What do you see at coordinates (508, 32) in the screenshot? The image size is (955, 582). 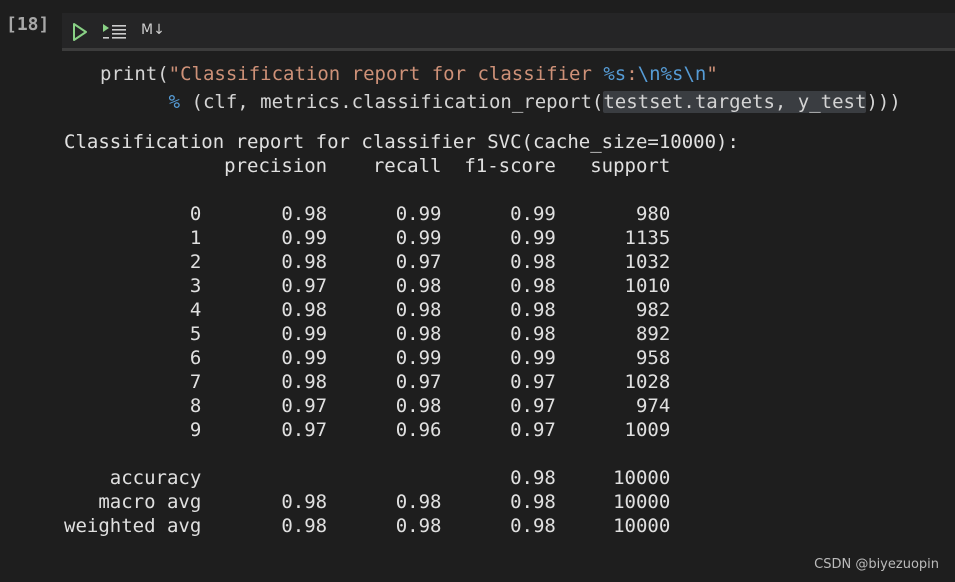 I see `cell-toolbar: M↓` at bounding box center [508, 32].